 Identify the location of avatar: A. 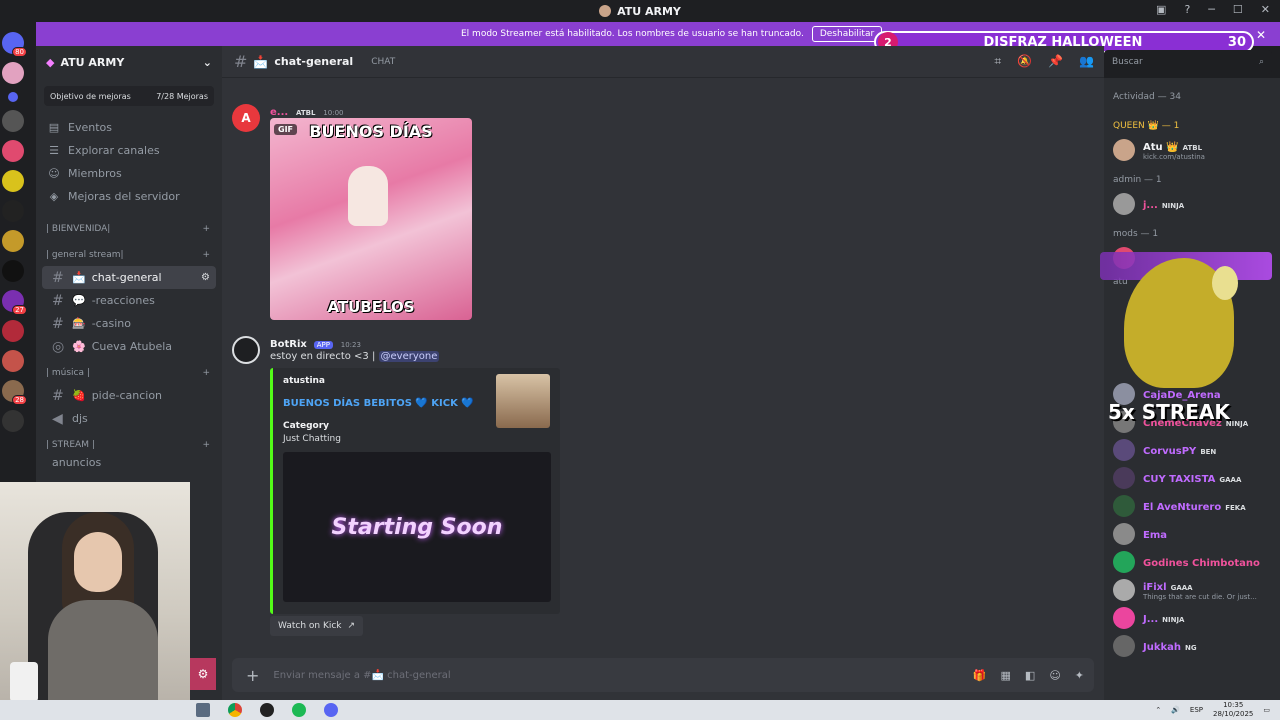
(246, 118).